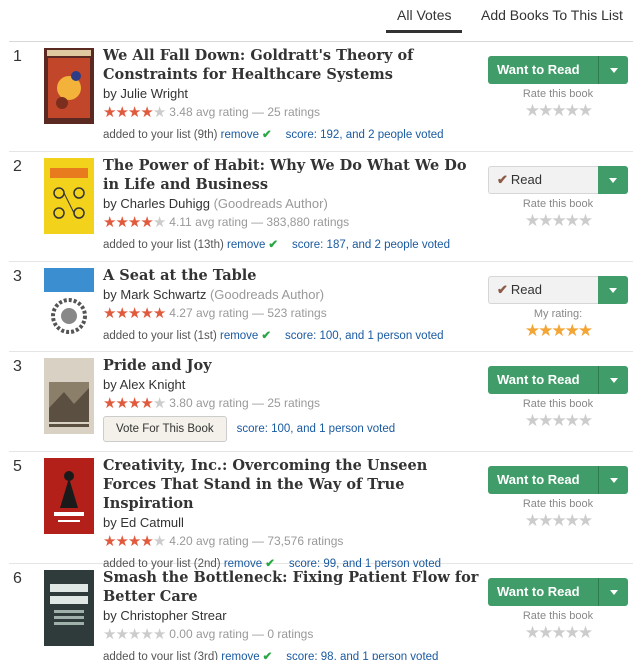  Describe the element at coordinates (259, 222) in the screenshot. I see `rating-text: 4.11 avg rating — 383,880 ratings` at that location.